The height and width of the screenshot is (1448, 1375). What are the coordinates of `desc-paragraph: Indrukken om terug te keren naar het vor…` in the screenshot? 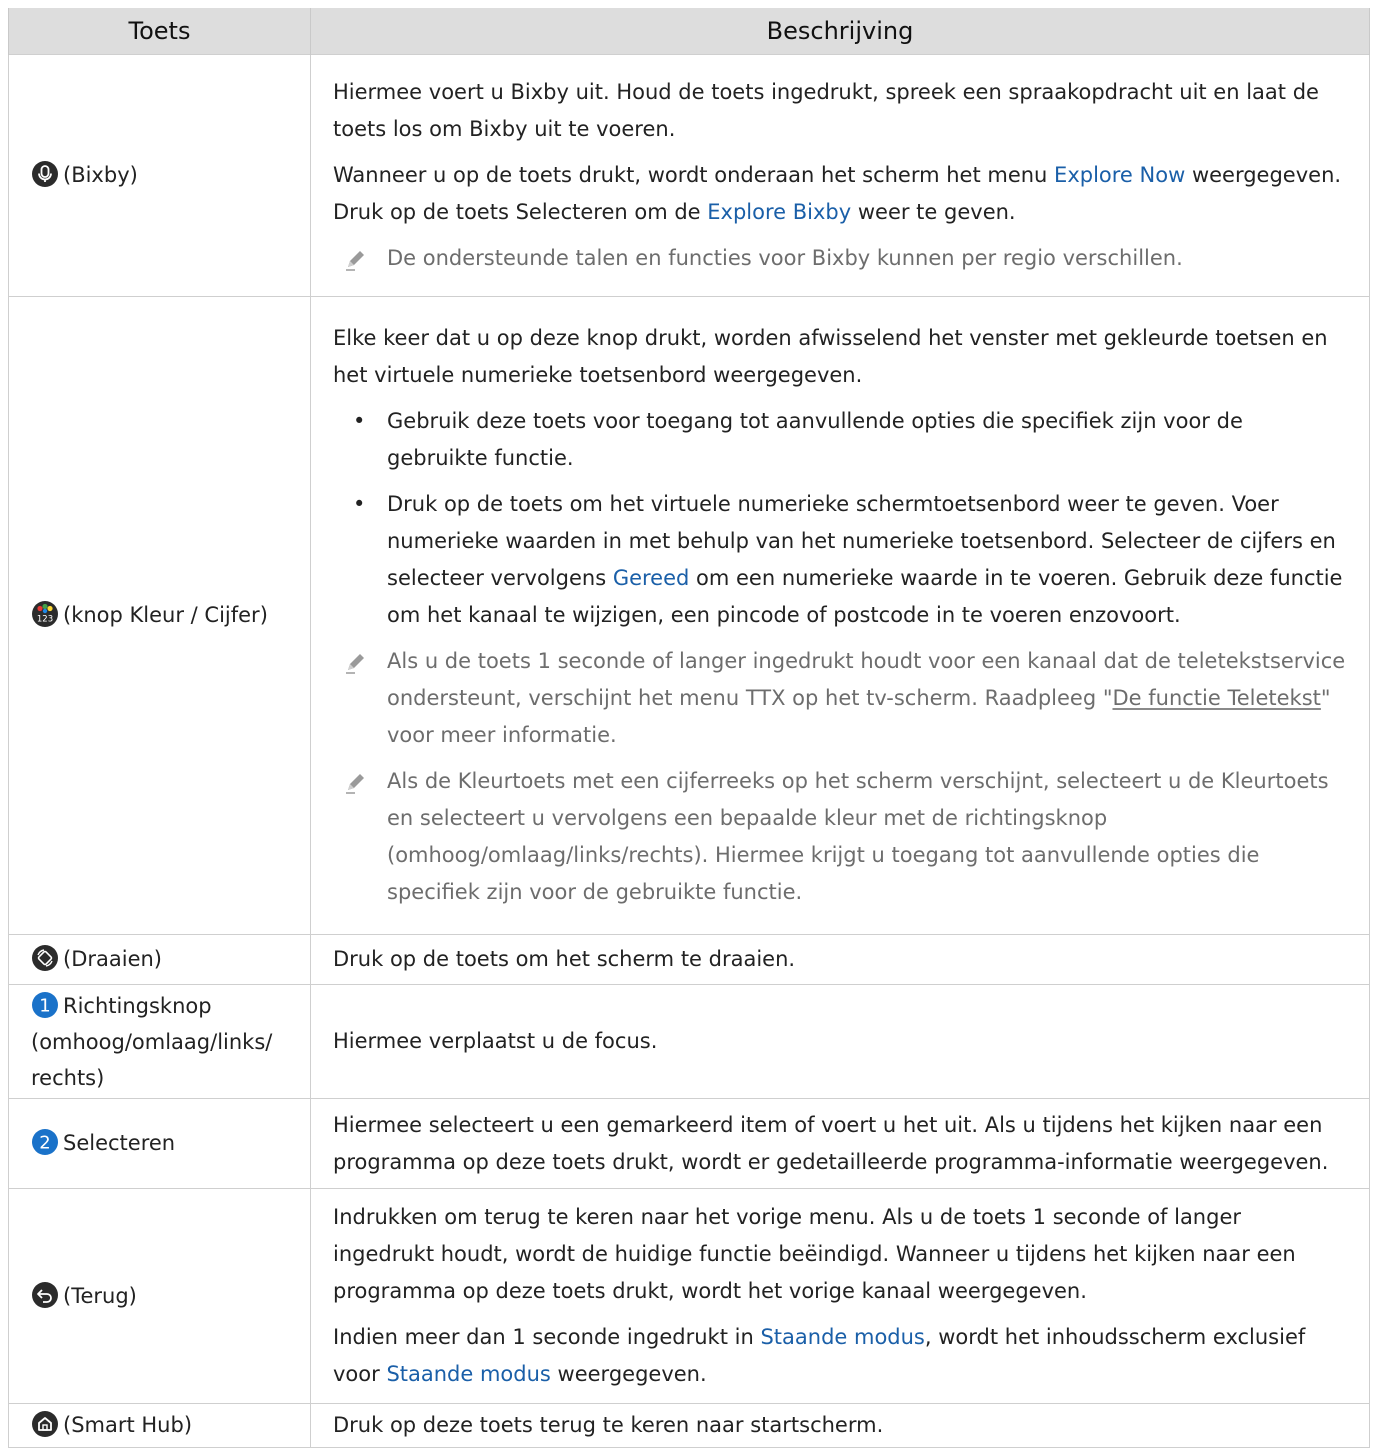 It's located at (814, 1254).